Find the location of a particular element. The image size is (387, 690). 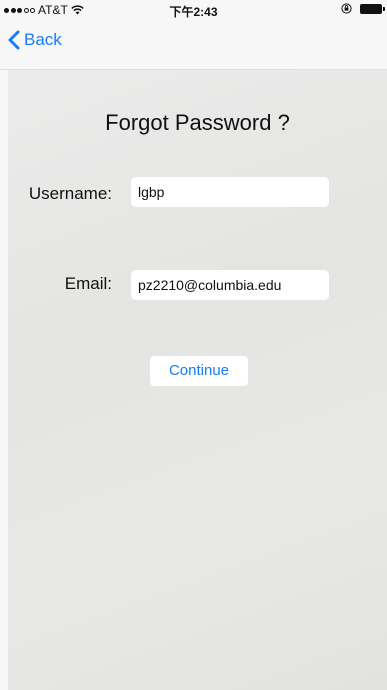

status-right is located at coordinates (363, 8).